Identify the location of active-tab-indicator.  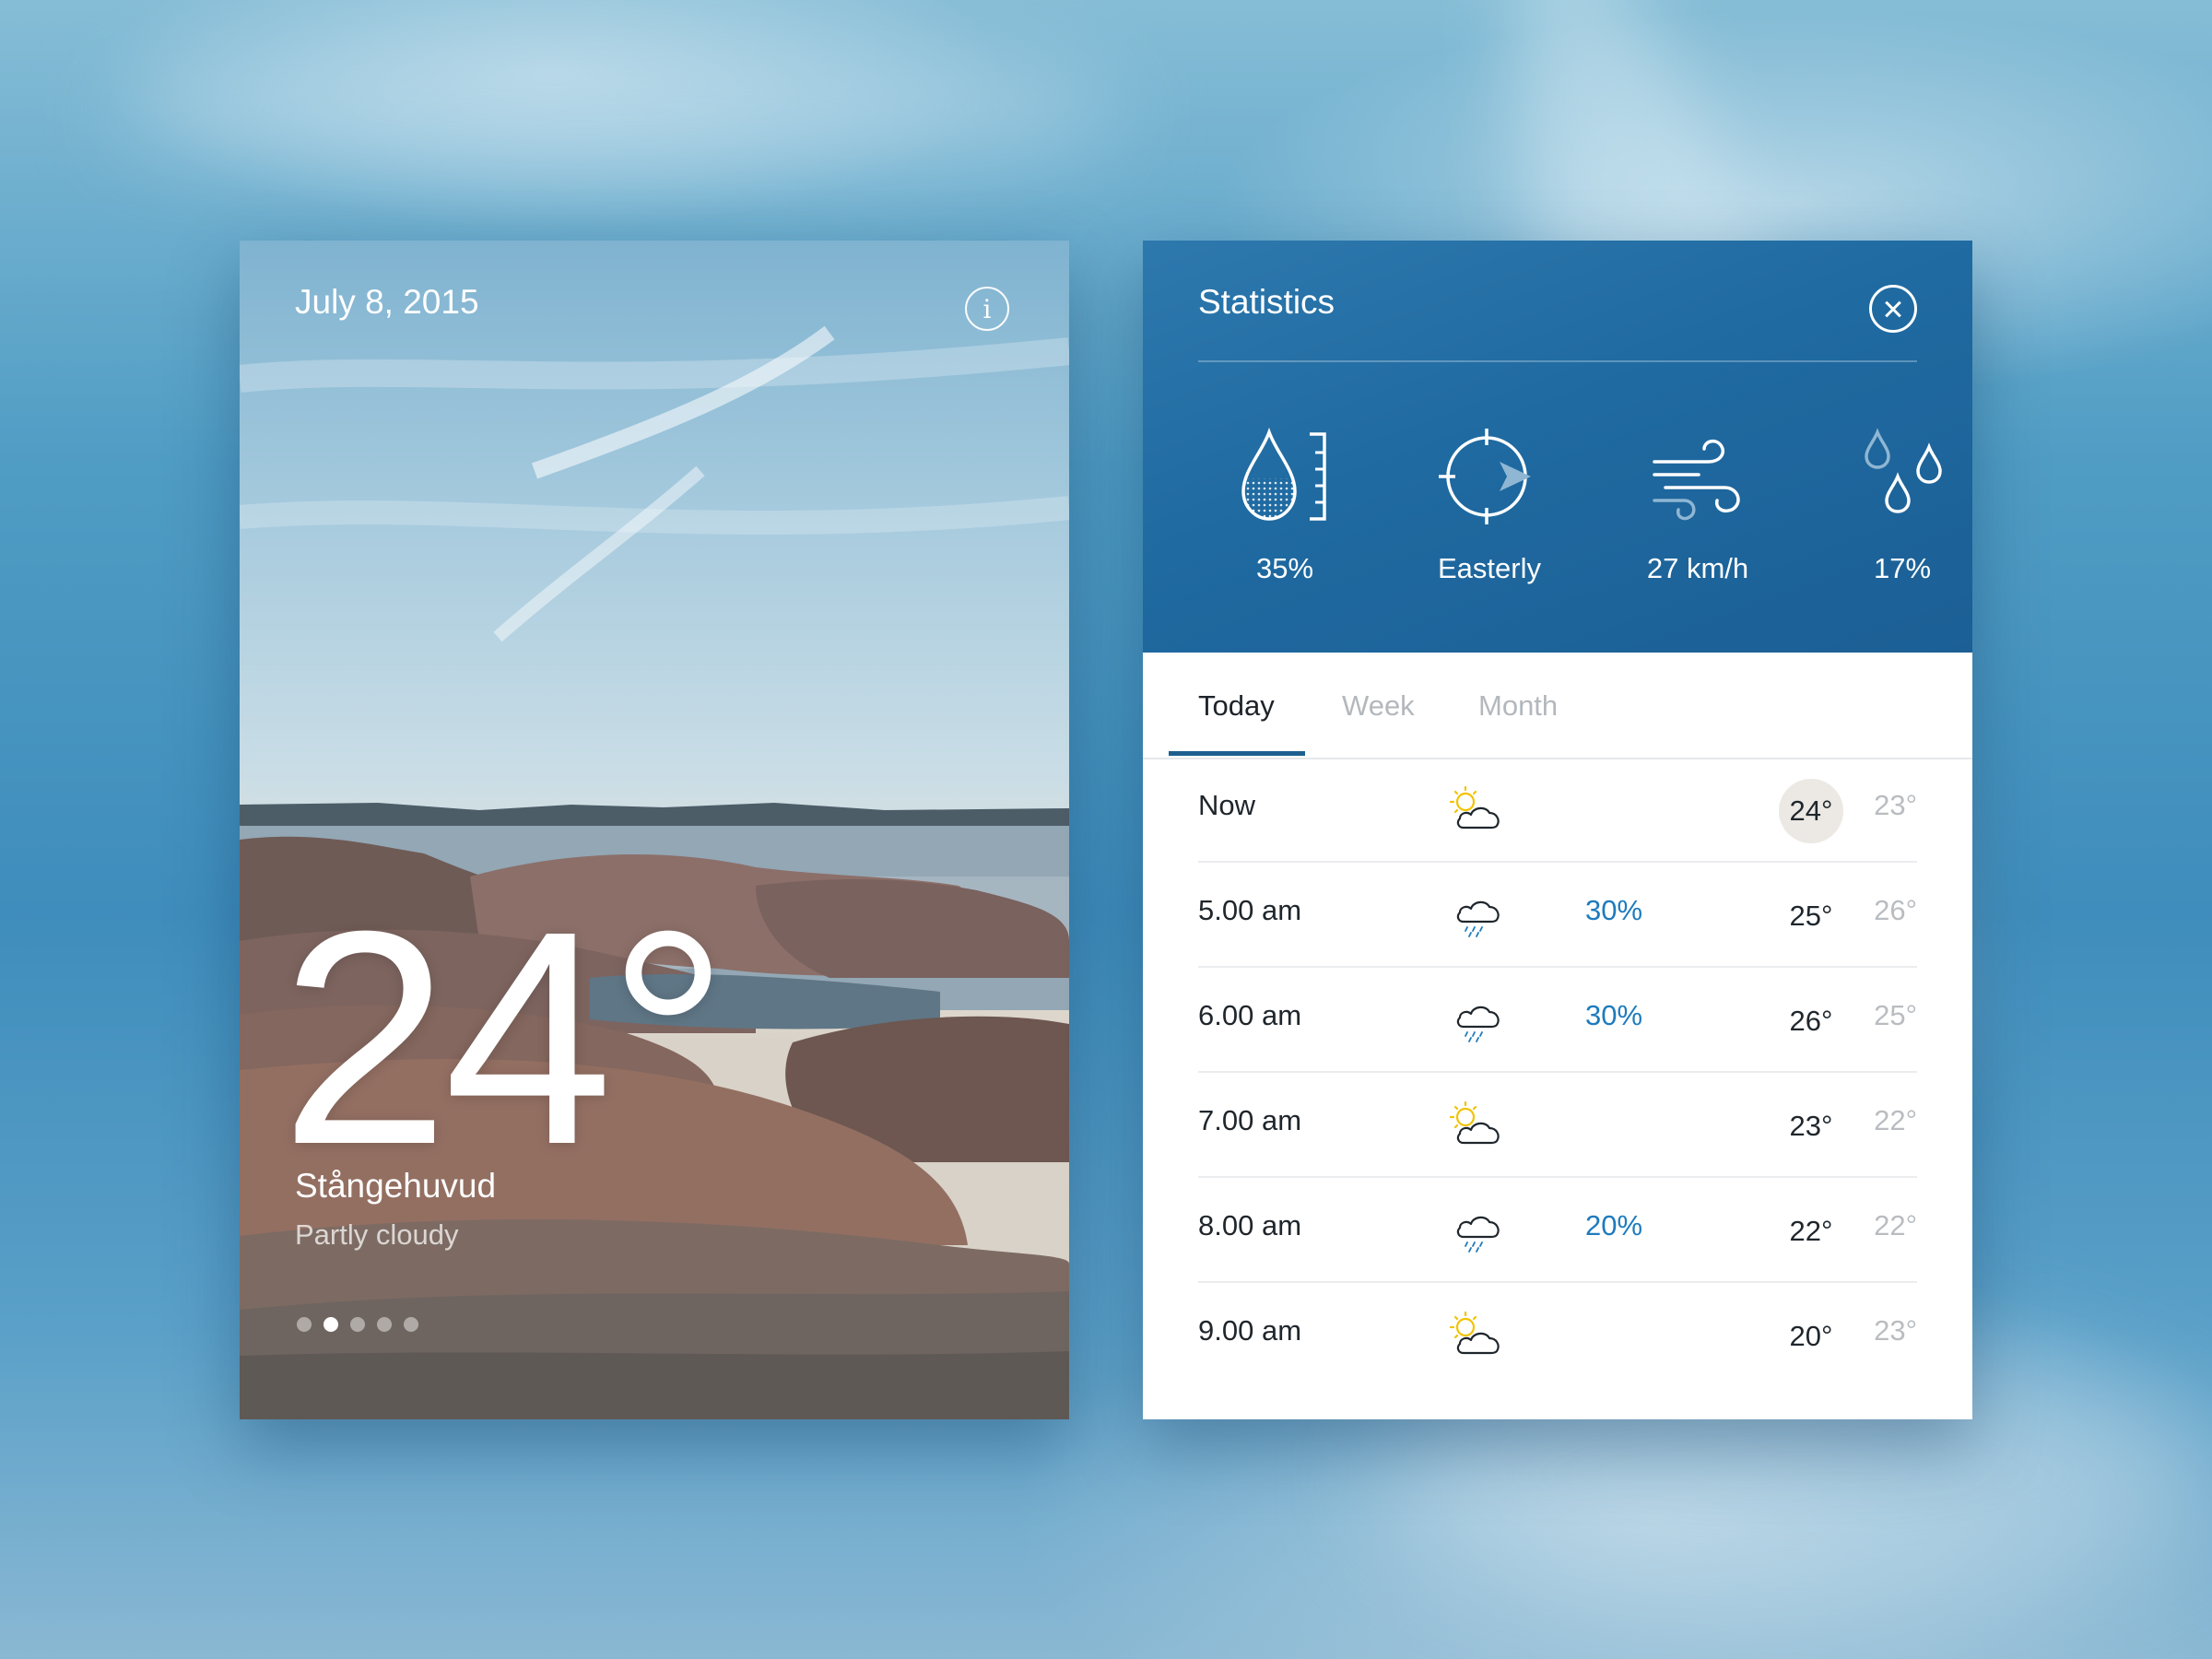
(1237, 753).